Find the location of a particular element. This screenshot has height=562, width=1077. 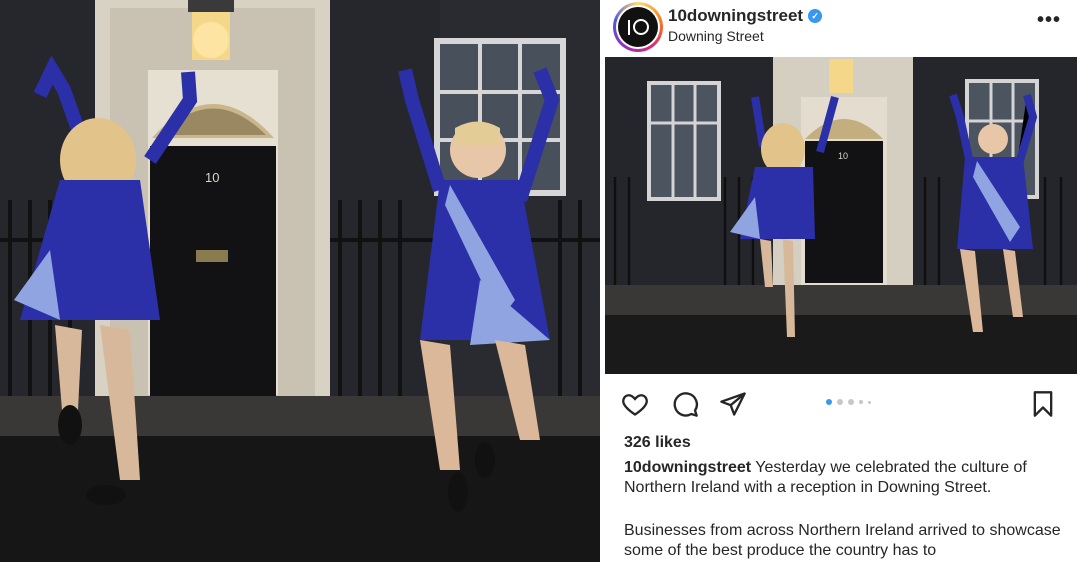

likes-count: 326 likes is located at coordinates (657, 443).